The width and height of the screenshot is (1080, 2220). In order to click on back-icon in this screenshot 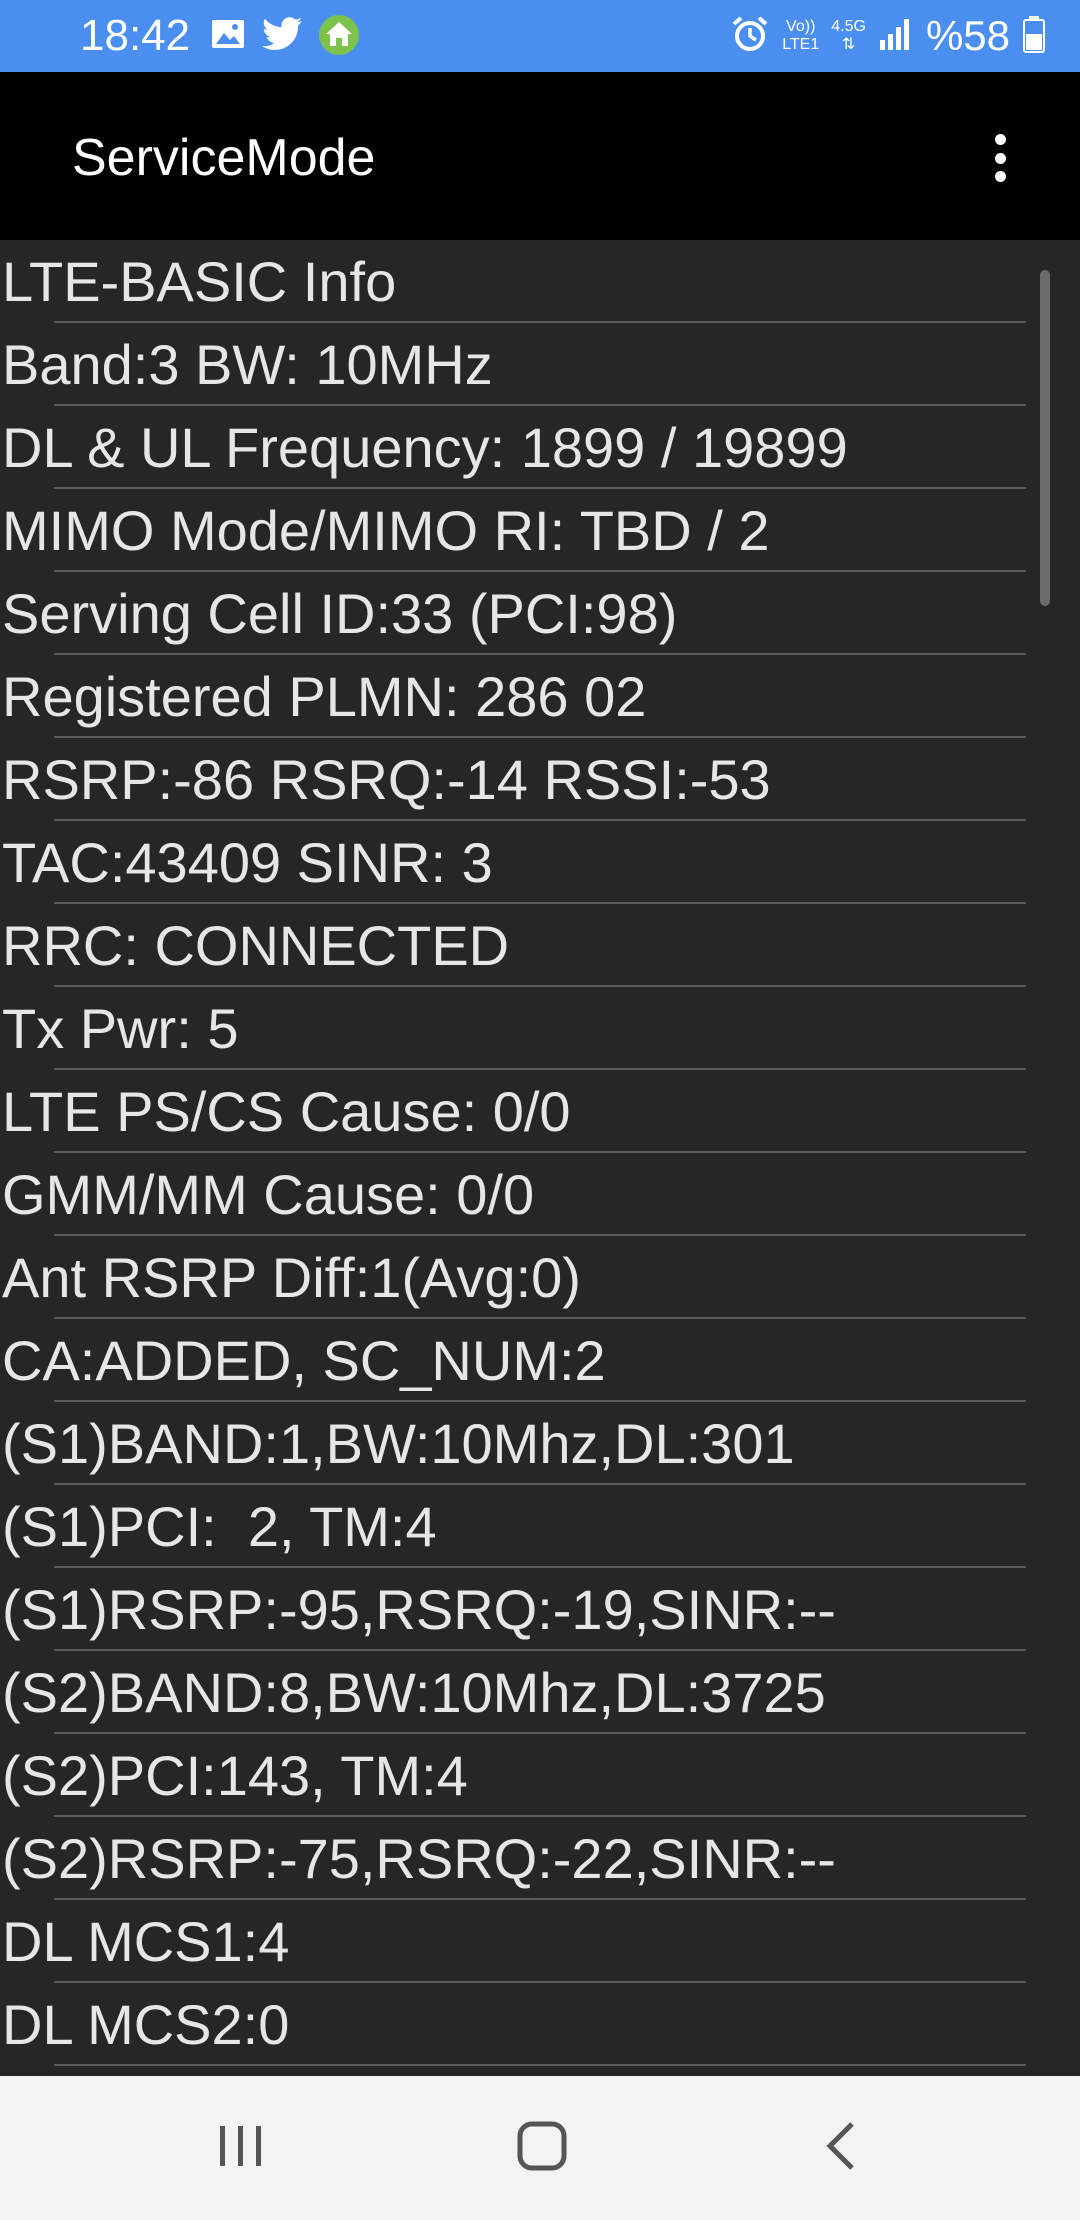, I will do `click(843, 2148)`.